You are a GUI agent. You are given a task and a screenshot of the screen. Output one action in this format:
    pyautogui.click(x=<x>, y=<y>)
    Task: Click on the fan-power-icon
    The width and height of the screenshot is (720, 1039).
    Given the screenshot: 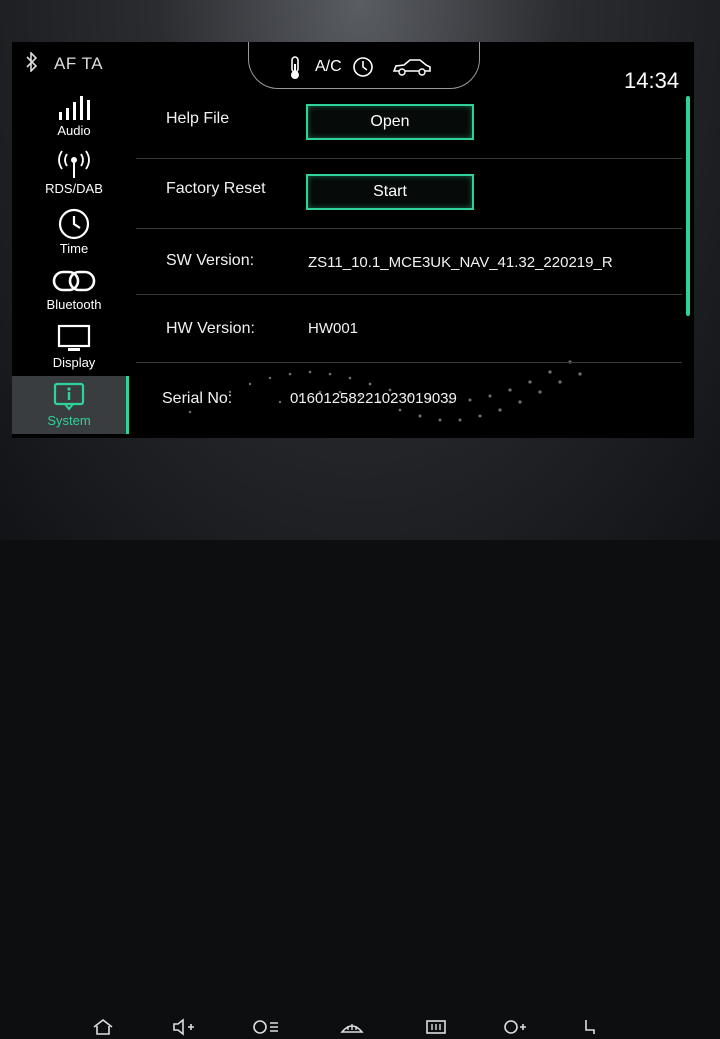 What is the action you would take?
    pyautogui.click(x=266, y=1028)
    